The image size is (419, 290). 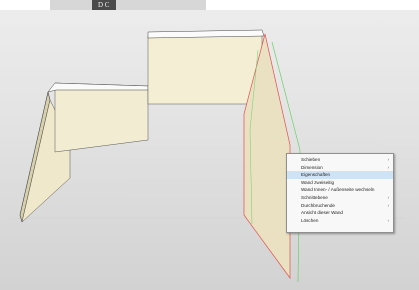 What do you see at coordinates (101, 117) in the screenshot?
I see `wall-back-left` at bounding box center [101, 117].